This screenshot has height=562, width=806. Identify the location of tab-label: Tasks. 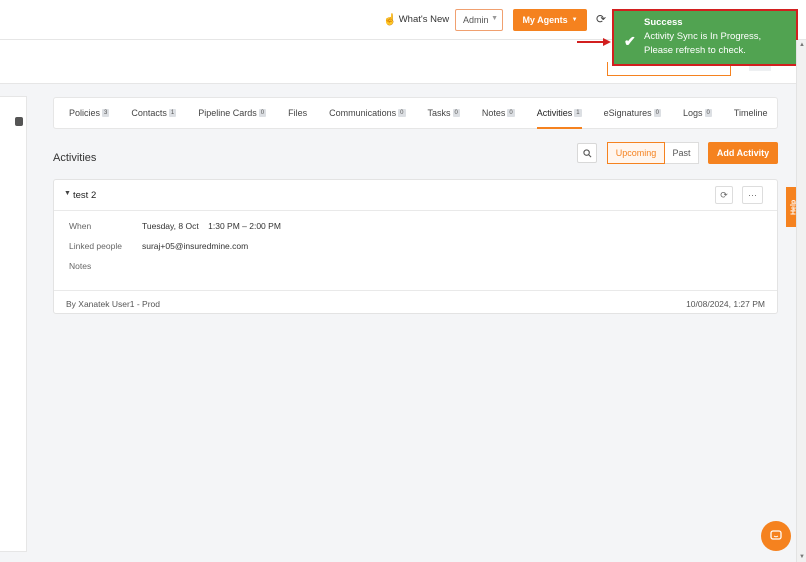
(439, 113).